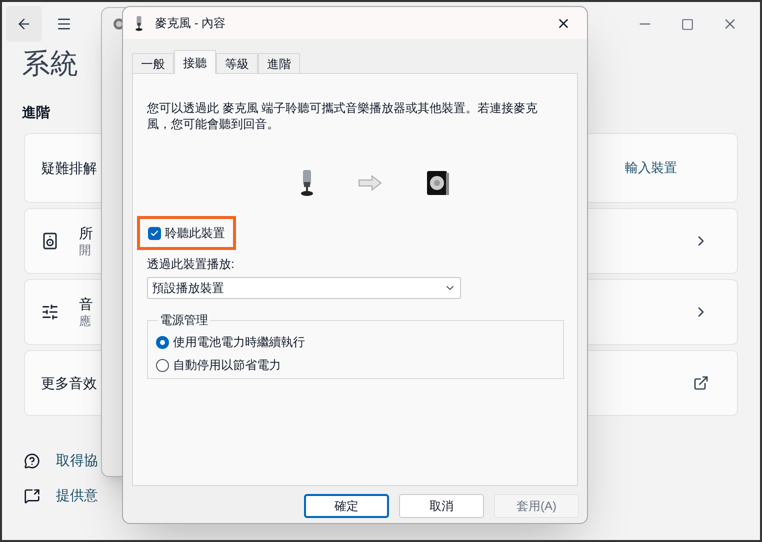 The height and width of the screenshot is (542, 762). What do you see at coordinates (346, 506) in the screenshot?
I see `dialog-button: 確定` at bounding box center [346, 506].